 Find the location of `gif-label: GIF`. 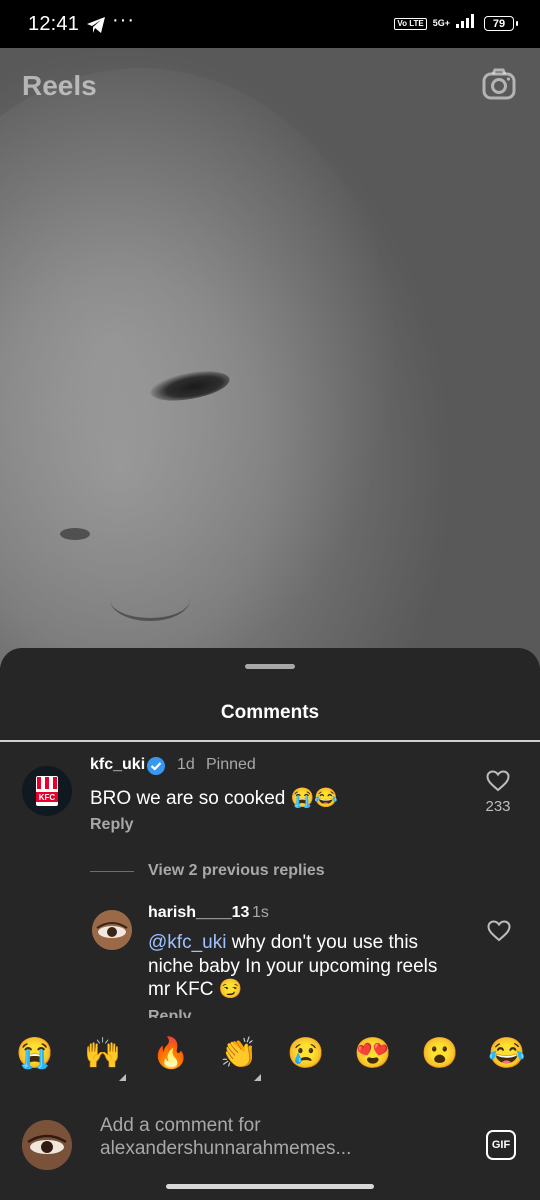

gif-label: GIF is located at coordinates (501, 1145).